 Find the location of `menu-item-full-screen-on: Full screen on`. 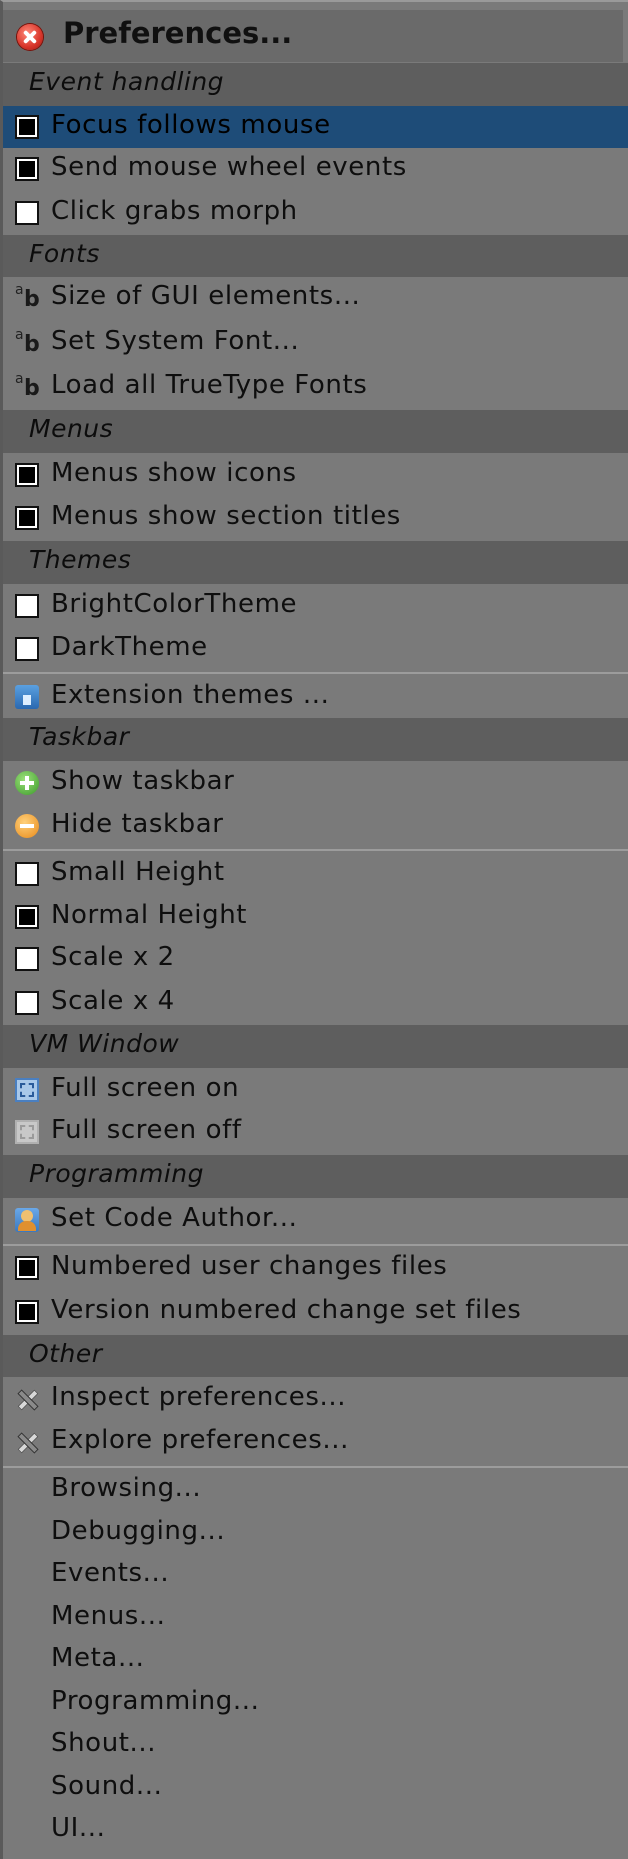

menu-item-full-screen-on: Full screen on is located at coordinates (315, 1090).